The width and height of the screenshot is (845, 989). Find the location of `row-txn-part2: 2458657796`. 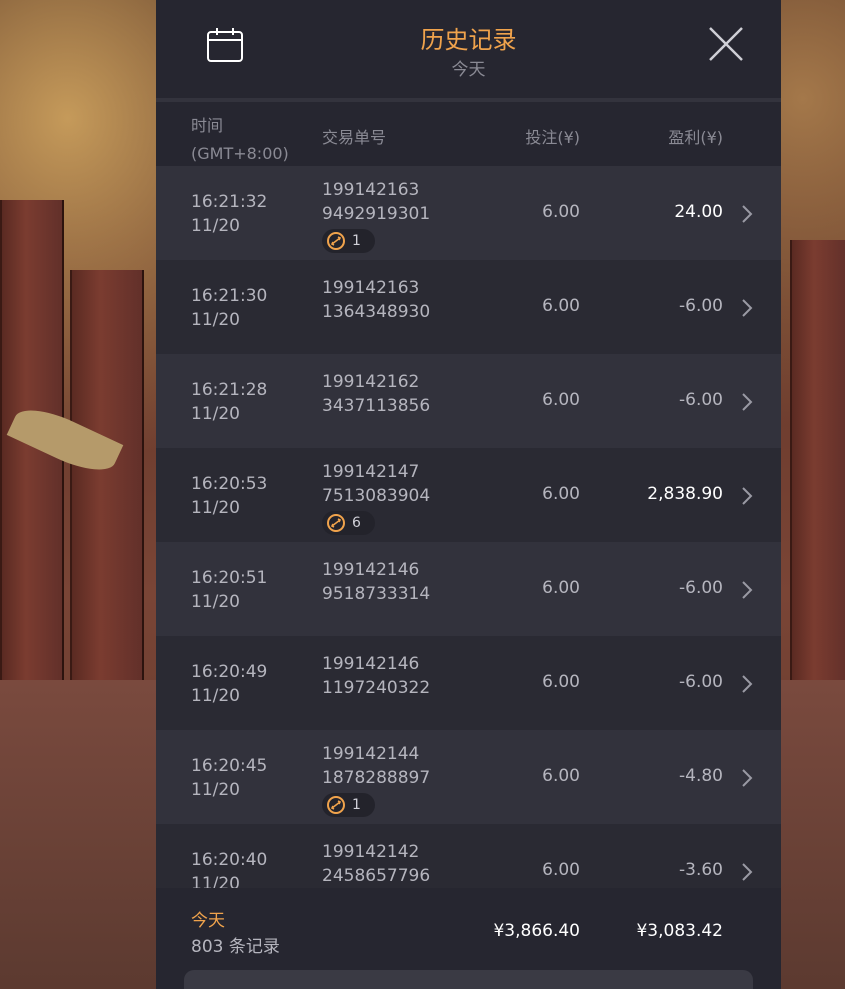

row-txn-part2: 2458657796 is located at coordinates (376, 876).